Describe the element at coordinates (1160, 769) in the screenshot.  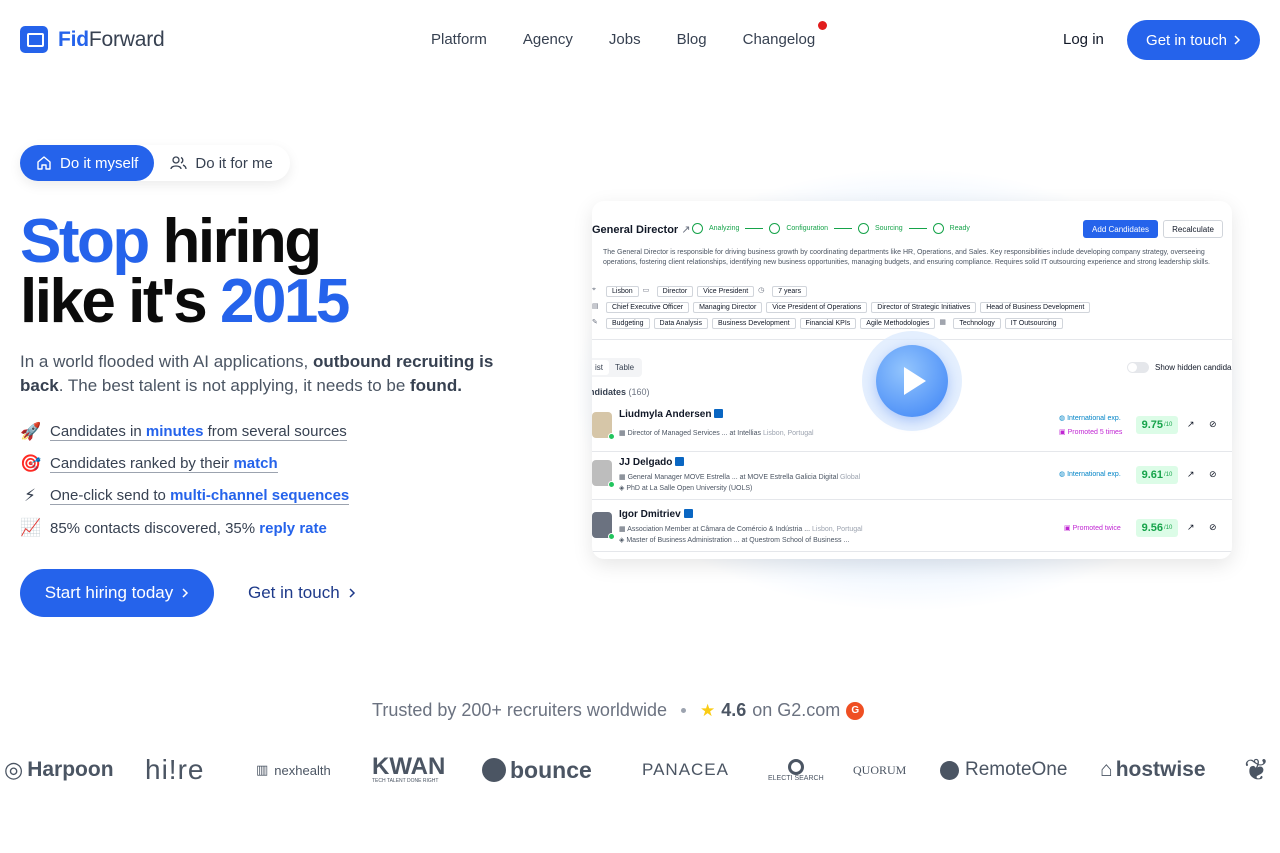
I see `logo-text: hostwise` at that location.